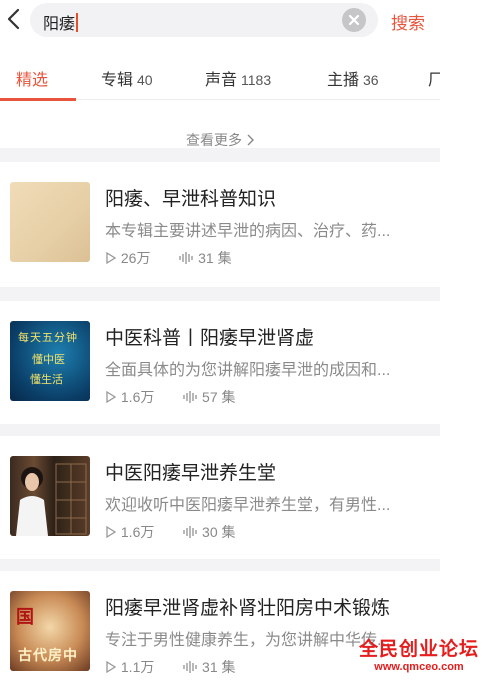  Describe the element at coordinates (248, 608) in the screenshot. I see `album-title: 阳痿早泄肾虚补肾壮阳房中术锻炼` at that location.